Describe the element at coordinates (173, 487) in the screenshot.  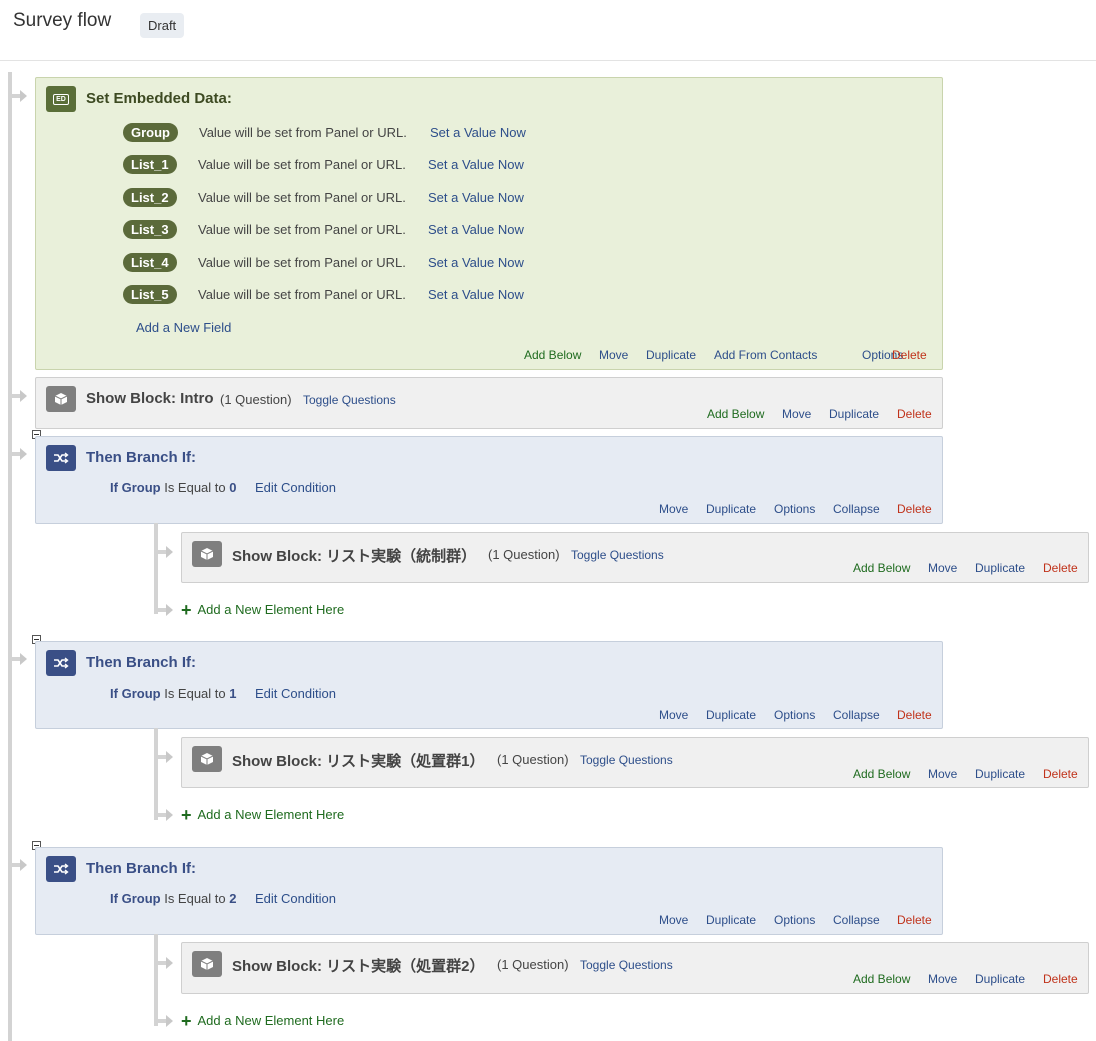
I see `branch-condition: If Group Is Equal to 0` at that location.